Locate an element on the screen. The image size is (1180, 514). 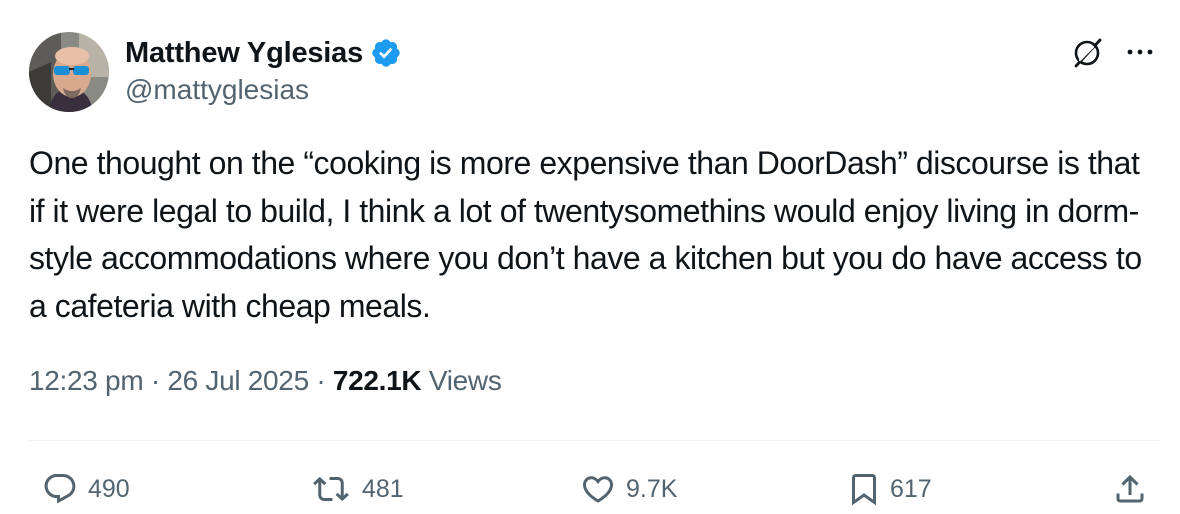
verified-badge-icon is located at coordinates (386, 53).